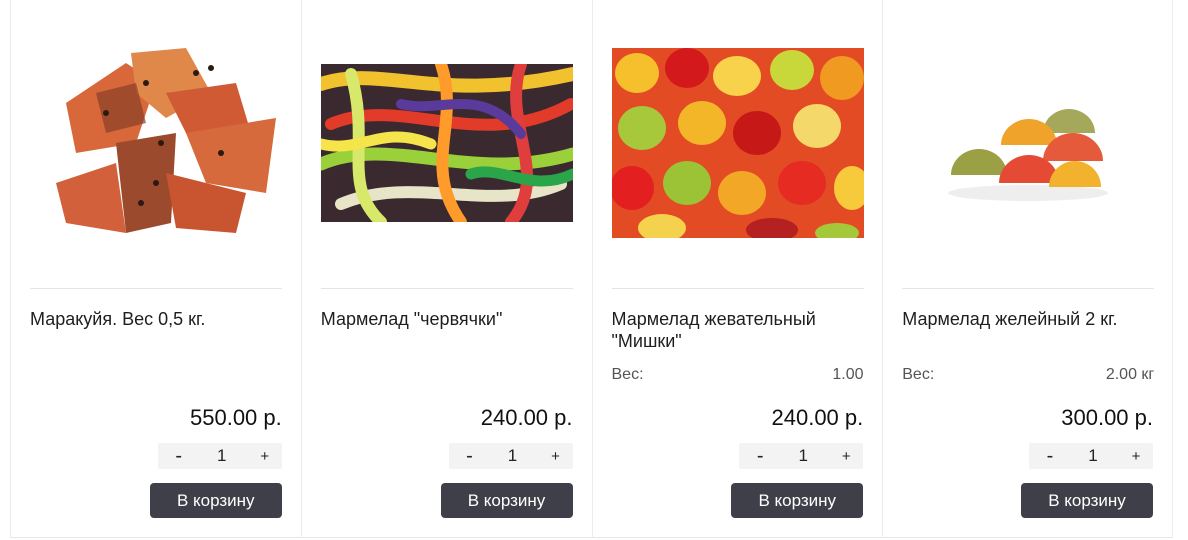 Image resolution: width=1188 pixels, height=540 pixels. Describe the element at coordinates (1107, 417) in the screenshot. I see `product-price: 300.00 р.` at that location.